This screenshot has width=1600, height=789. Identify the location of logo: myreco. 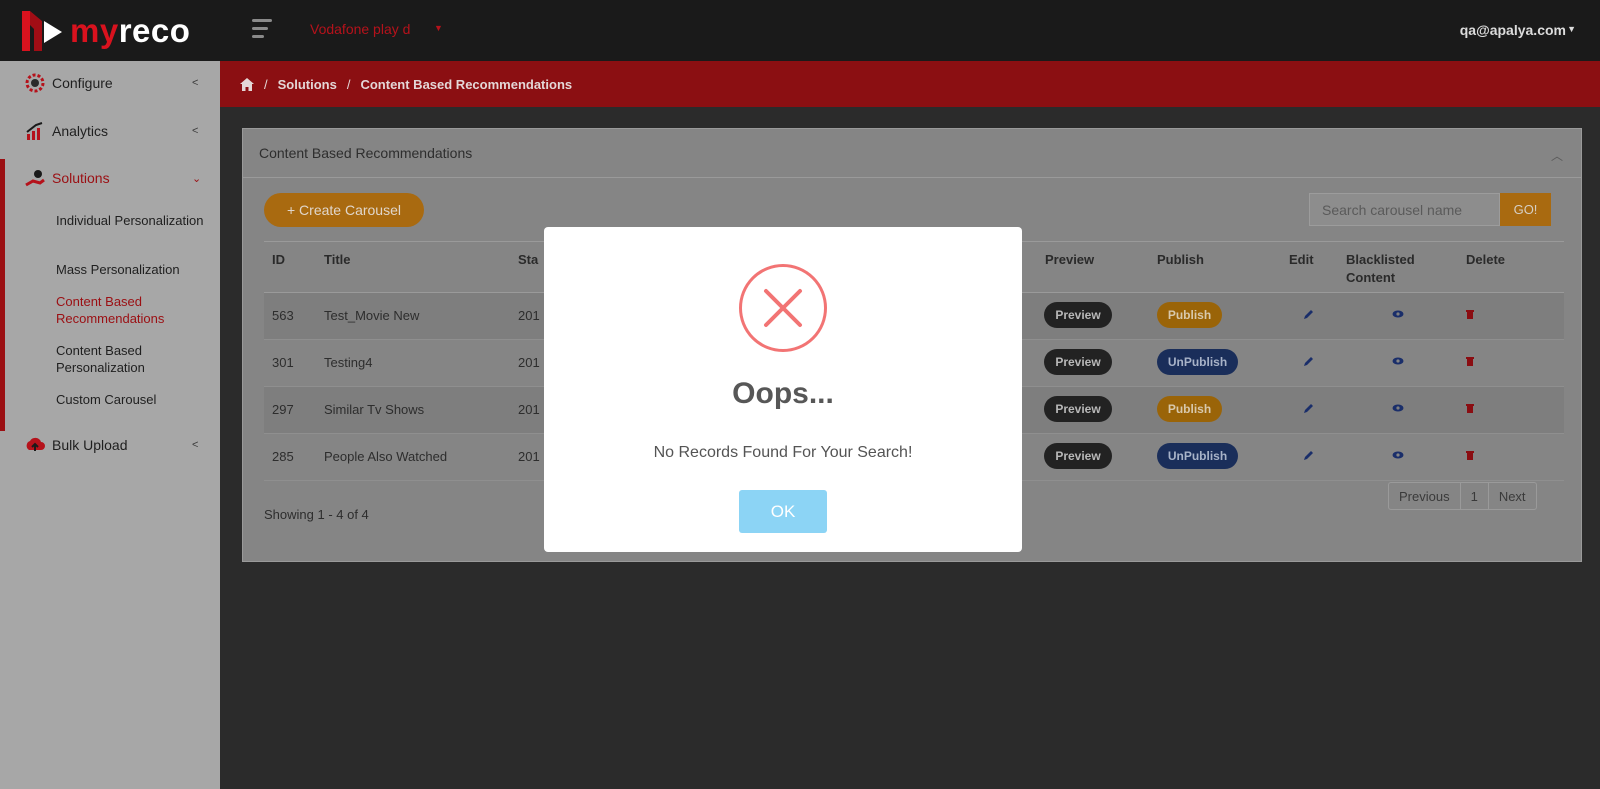
(105, 30).